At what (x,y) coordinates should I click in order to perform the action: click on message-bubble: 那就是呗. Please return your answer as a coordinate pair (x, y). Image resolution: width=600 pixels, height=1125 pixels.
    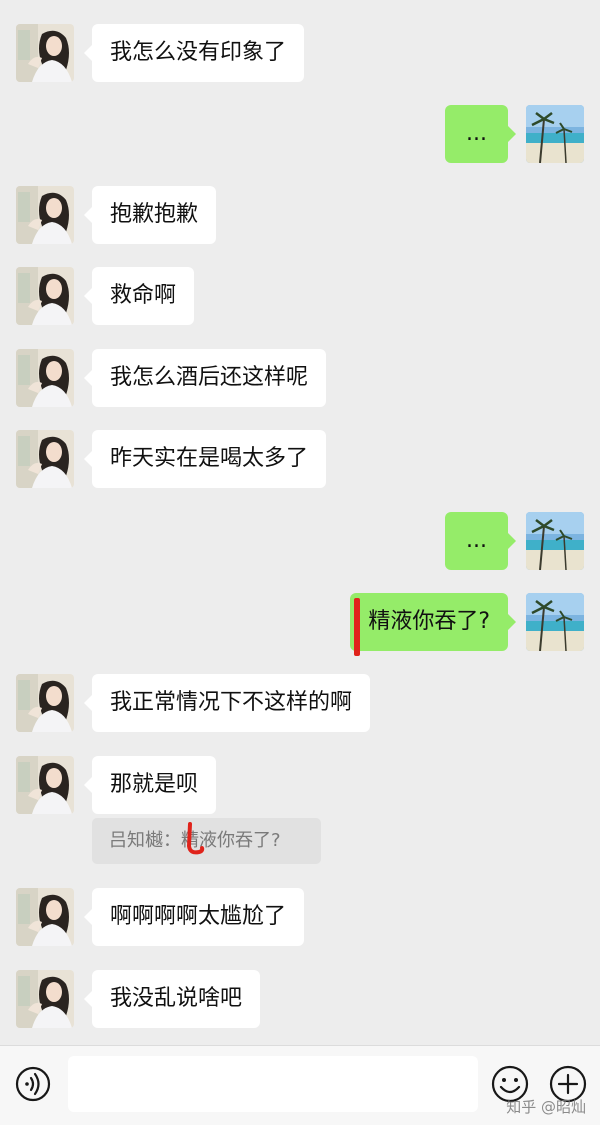
    Looking at the image, I should click on (150, 785).